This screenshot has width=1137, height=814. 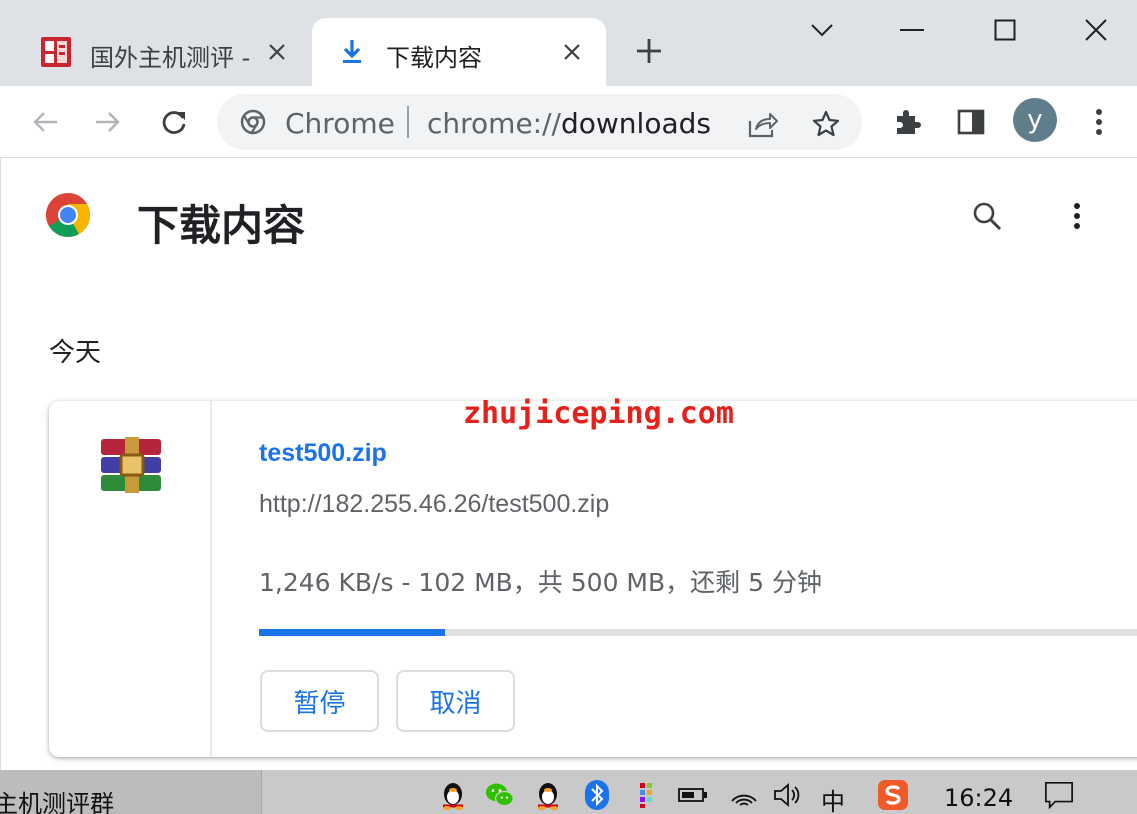 I want to click on omnibox-separator, so click(x=408, y=122).